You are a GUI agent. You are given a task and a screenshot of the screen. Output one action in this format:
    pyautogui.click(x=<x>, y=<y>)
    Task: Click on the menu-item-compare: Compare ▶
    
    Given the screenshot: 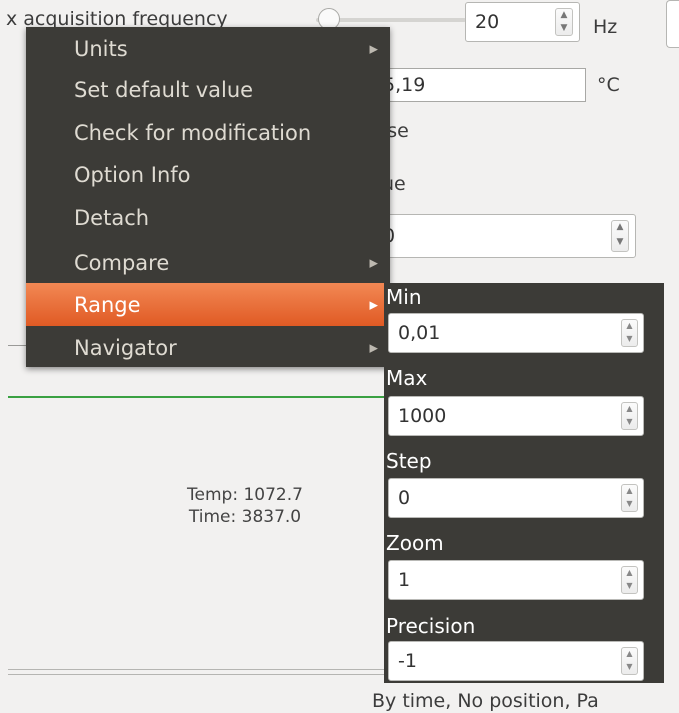 What is the action you would take?
    pyautogui.click(x=208, y=262)
    